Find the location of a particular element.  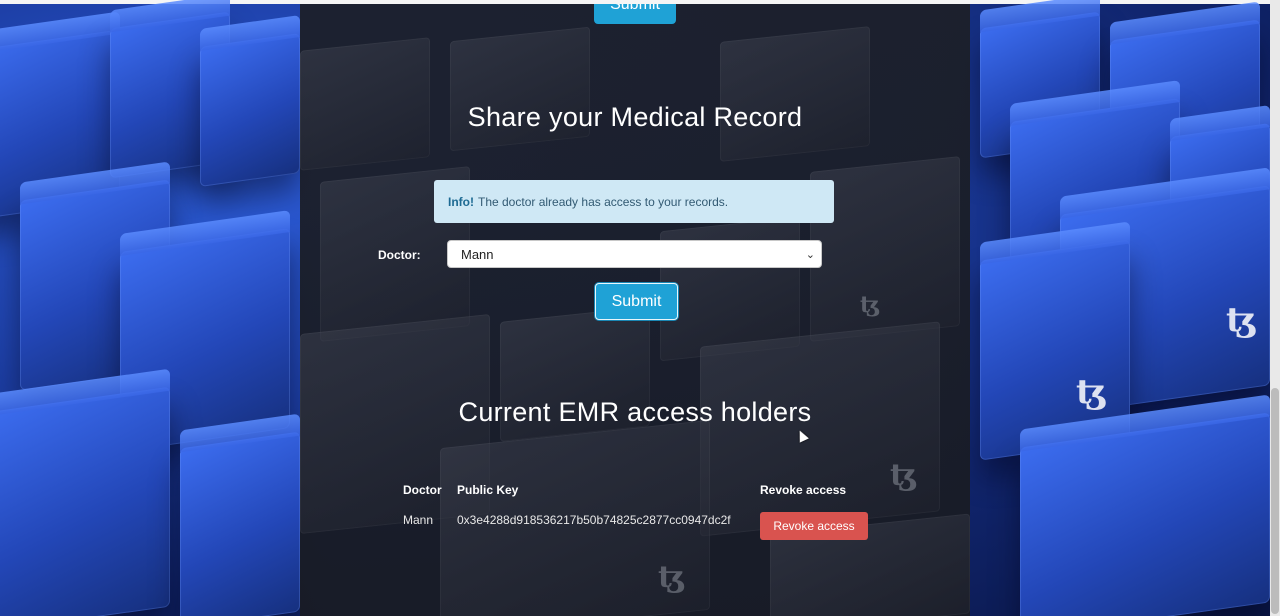

scrollbar-thumb is located at coordinates (1275, 501).